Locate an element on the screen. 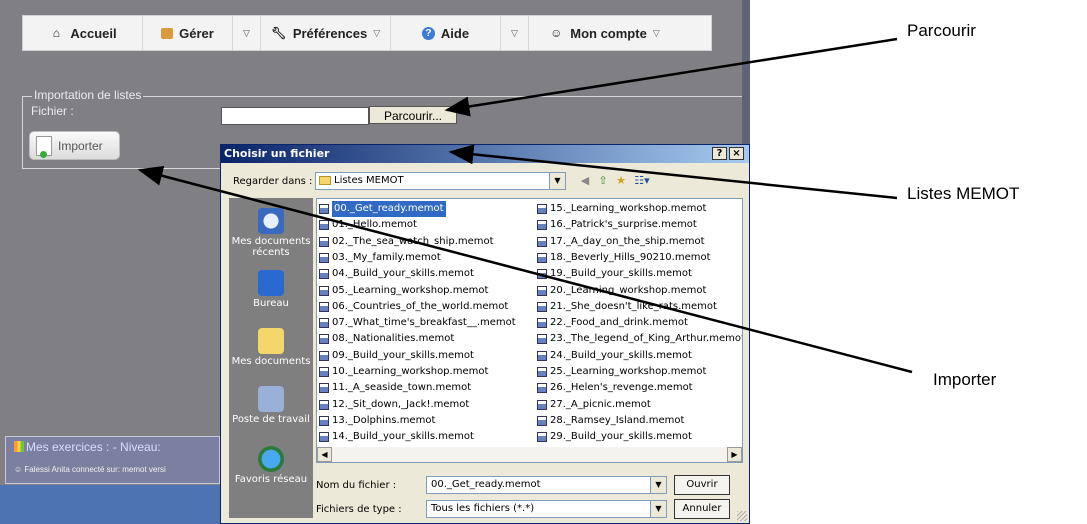 The height and width of the screenshot is (524, 1087). nav-mon-compte: ☺ Mon compte ▽ is located at coordinates (604, 33).